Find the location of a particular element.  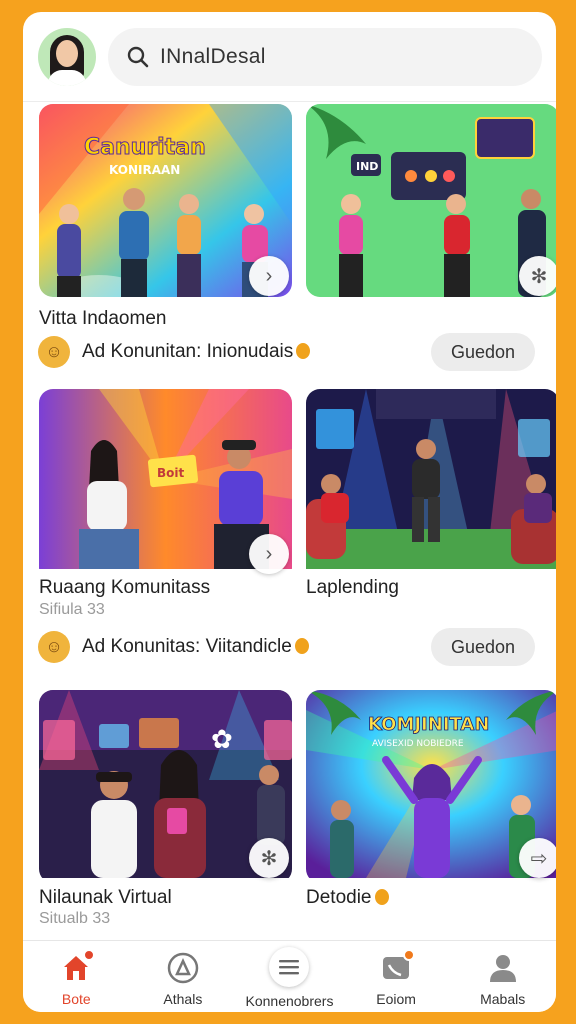

profile-icon is located at coordinates (503, 968).